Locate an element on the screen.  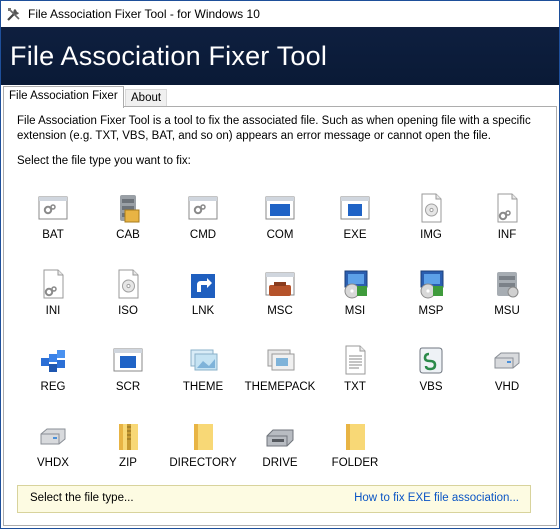
file-type-label: MSU is located at coordinates (507, 311).